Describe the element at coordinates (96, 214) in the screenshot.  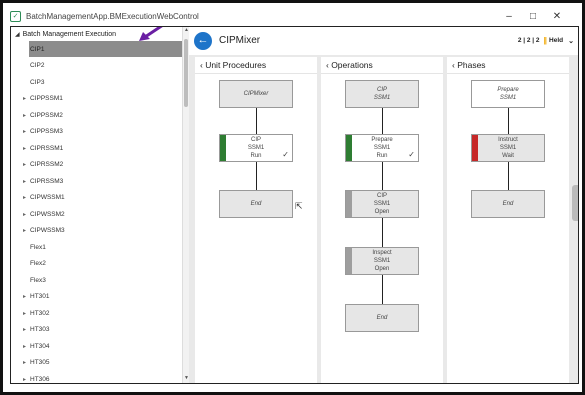
I see `tree-item: ▸ CIPWSSM2` at that location.